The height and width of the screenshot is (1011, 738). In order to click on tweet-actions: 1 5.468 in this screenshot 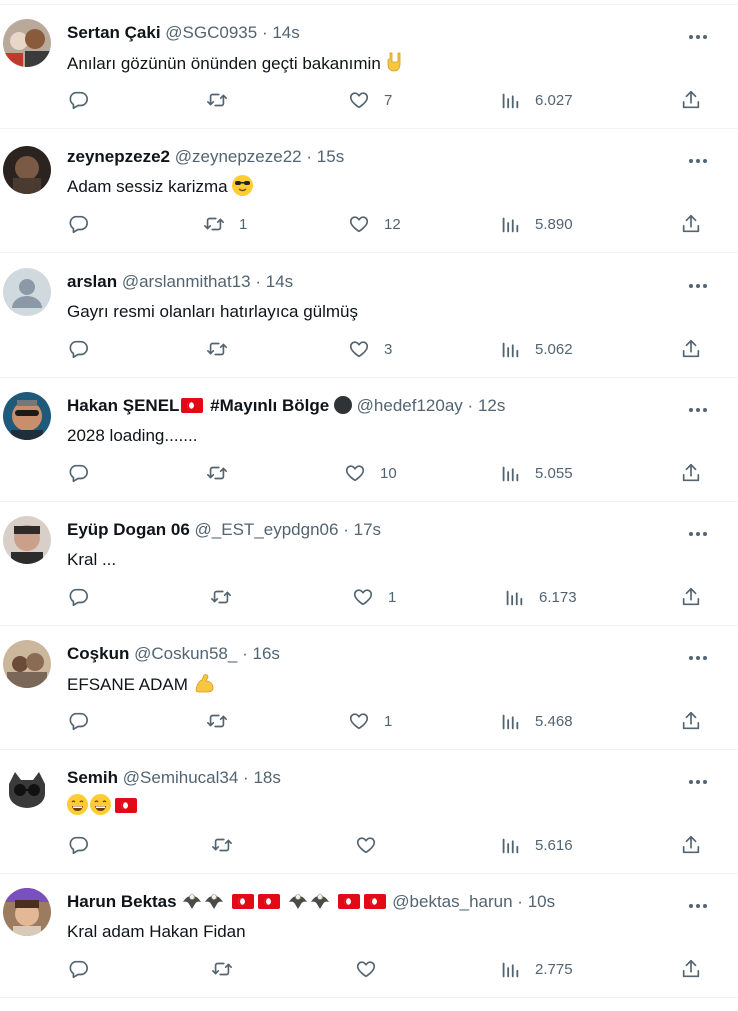, I will do `click(369, 721)`.